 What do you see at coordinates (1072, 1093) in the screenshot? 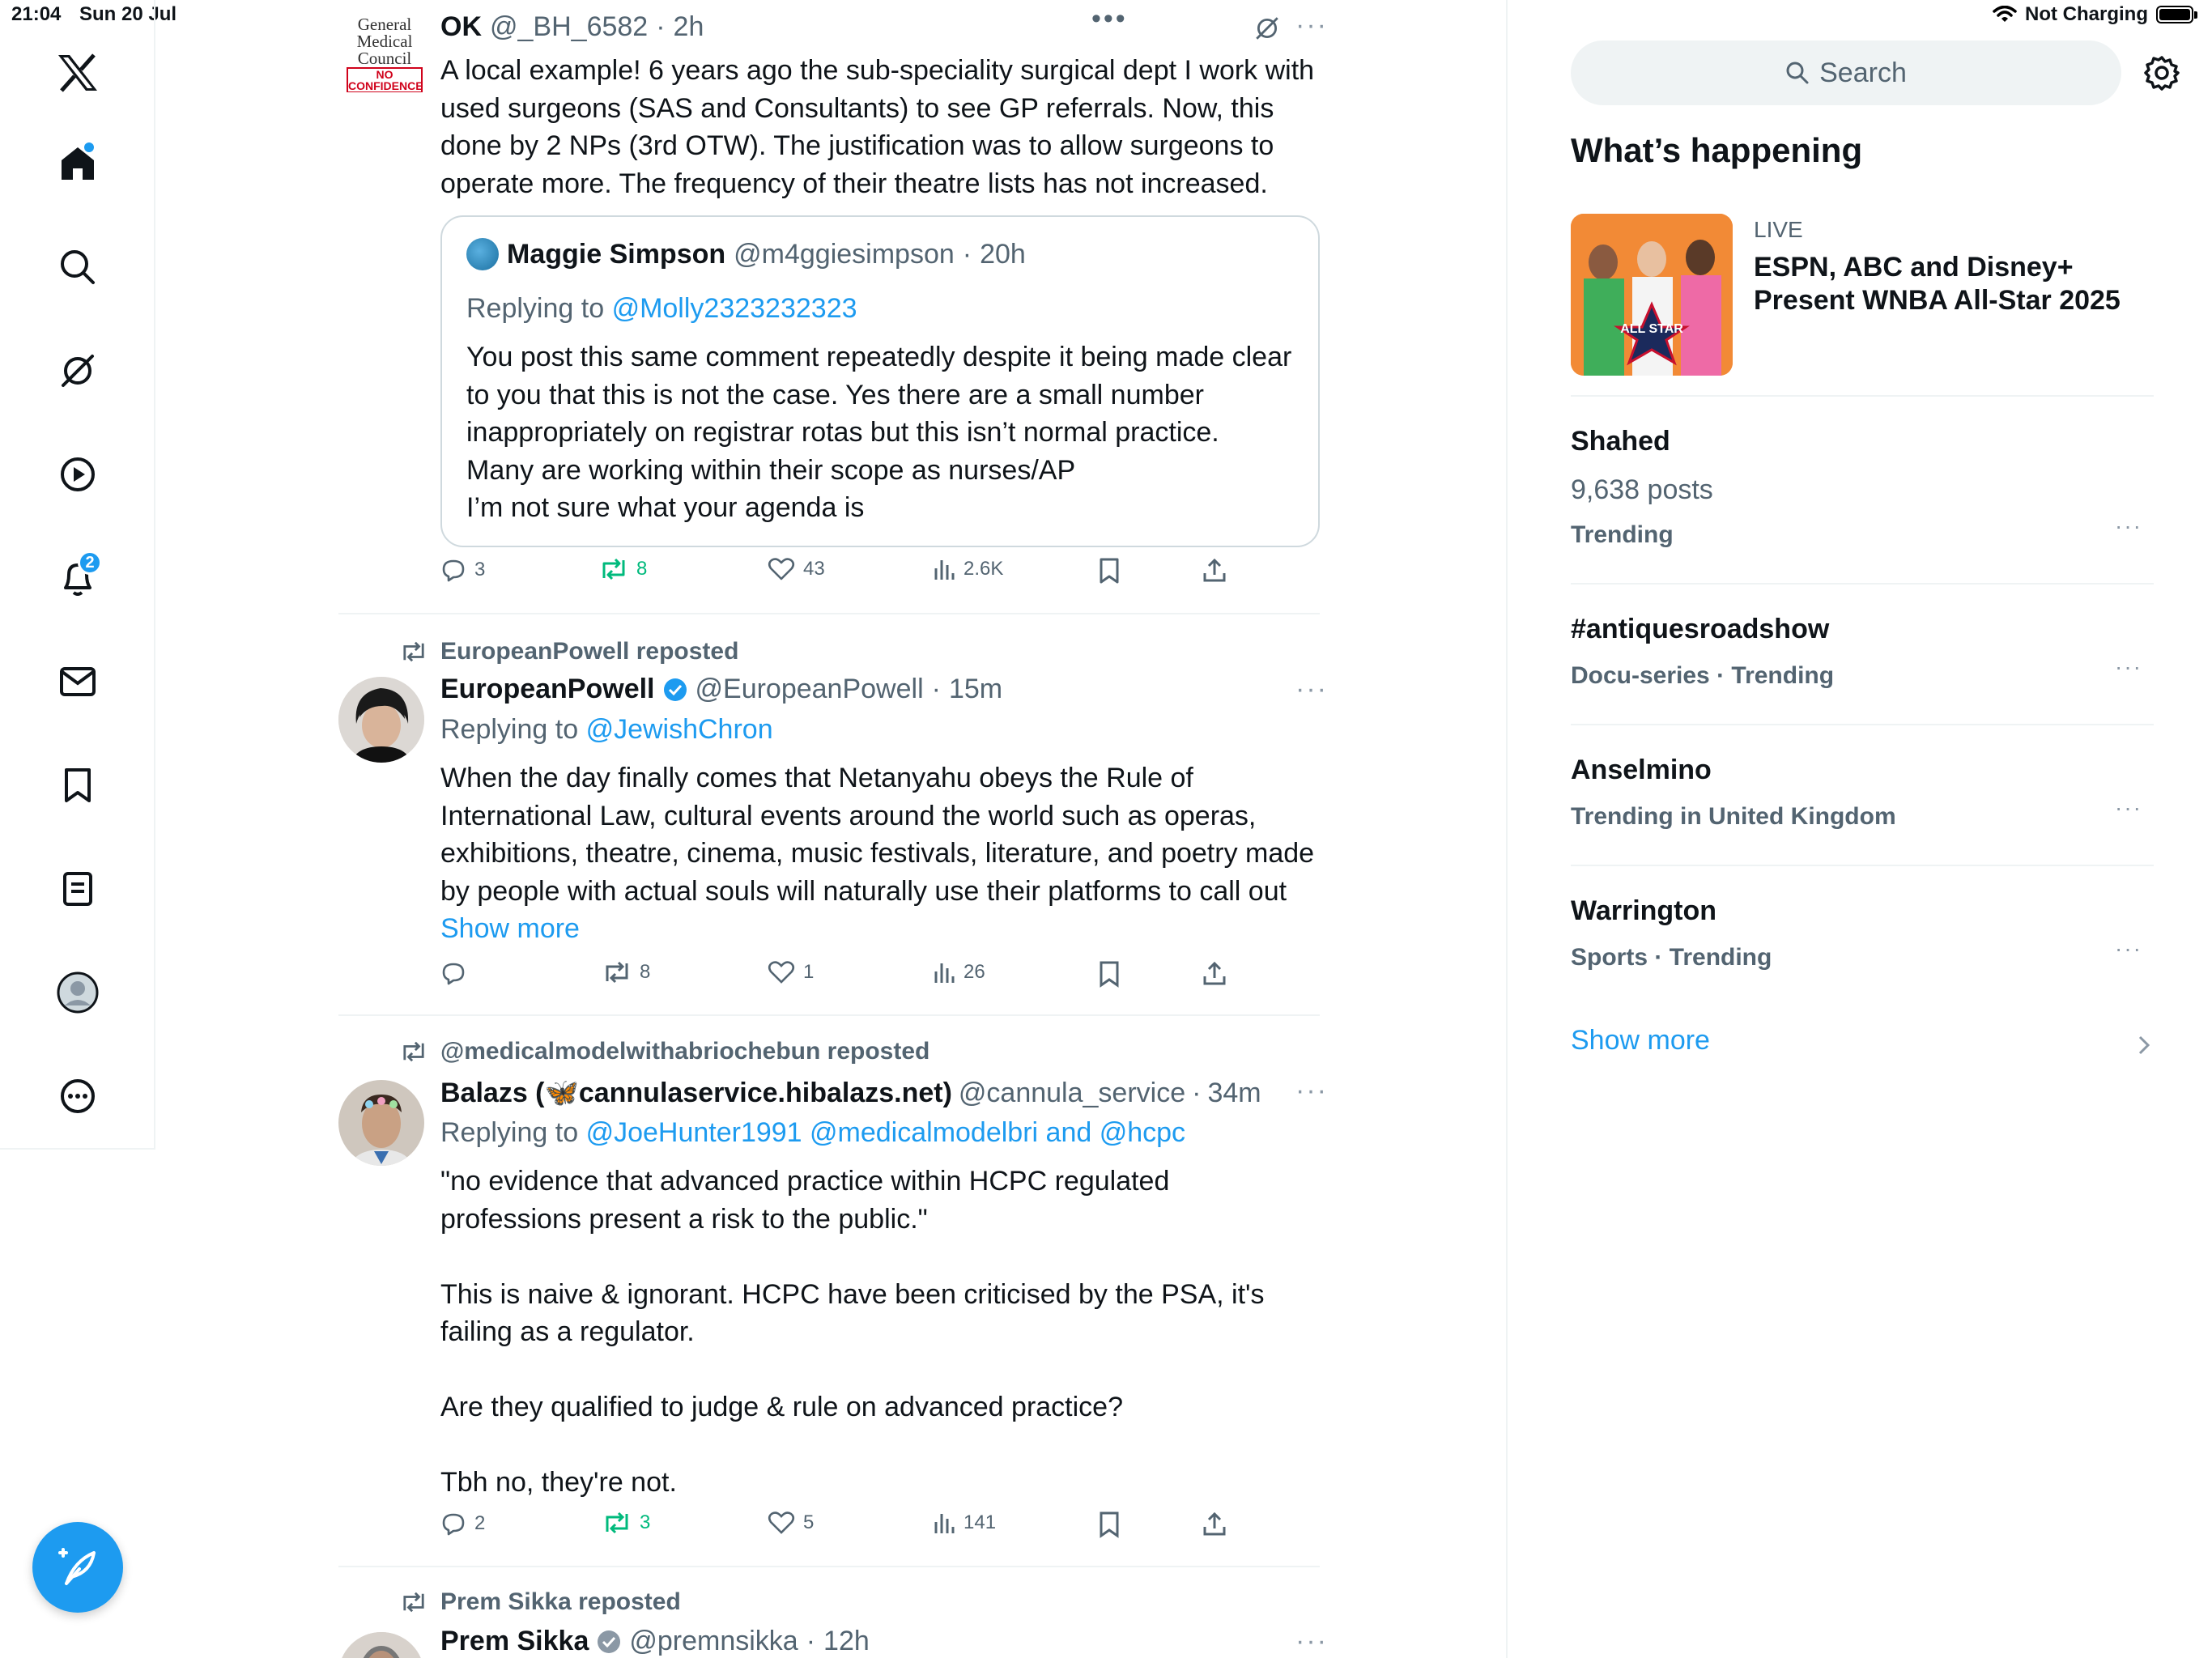
I see `author-handle: @cannula_service` at bounding box center [1072, 1093].